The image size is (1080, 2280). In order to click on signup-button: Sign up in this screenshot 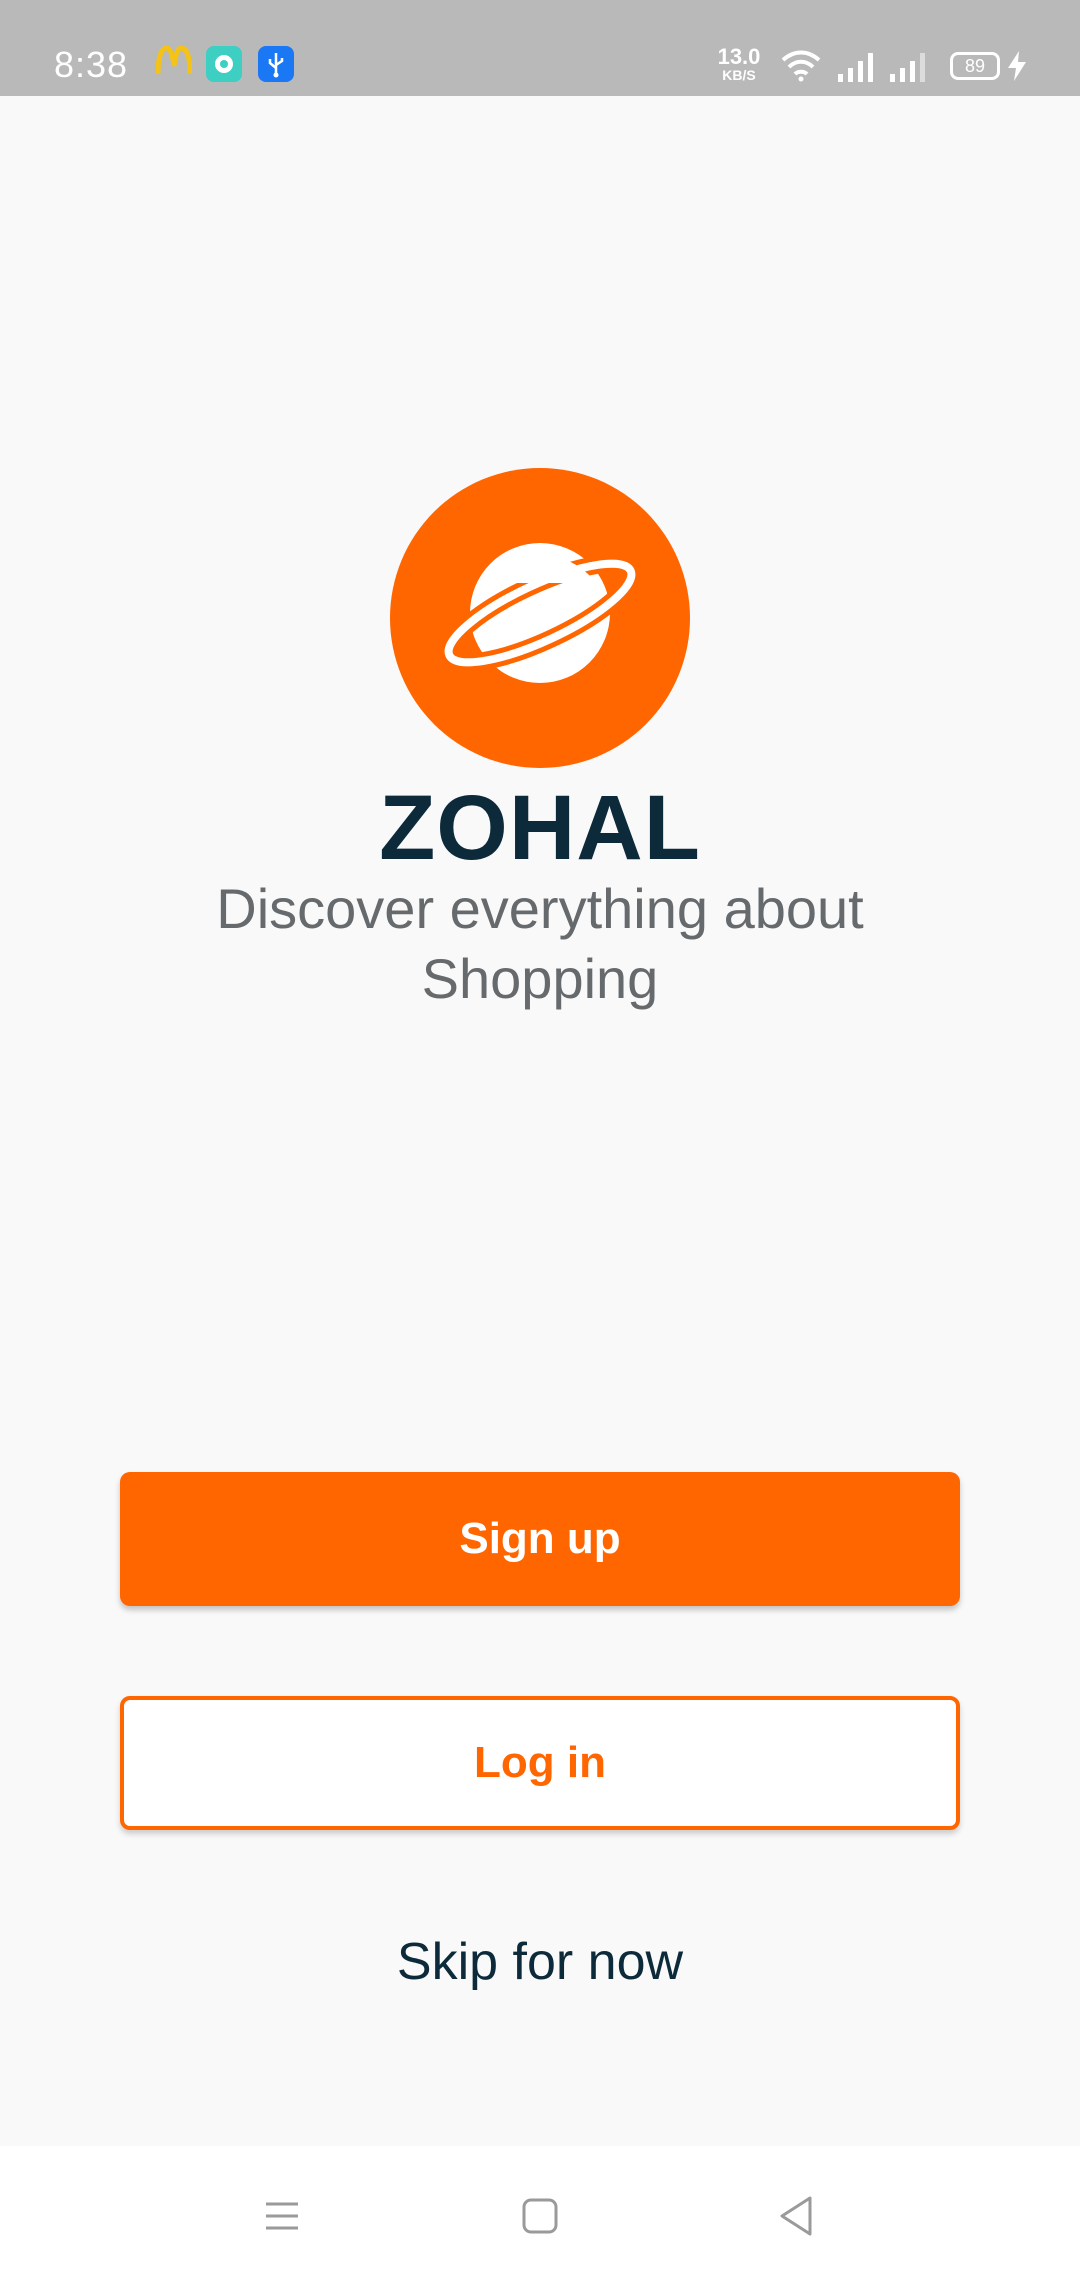, I will do `click(540, 1539)`.